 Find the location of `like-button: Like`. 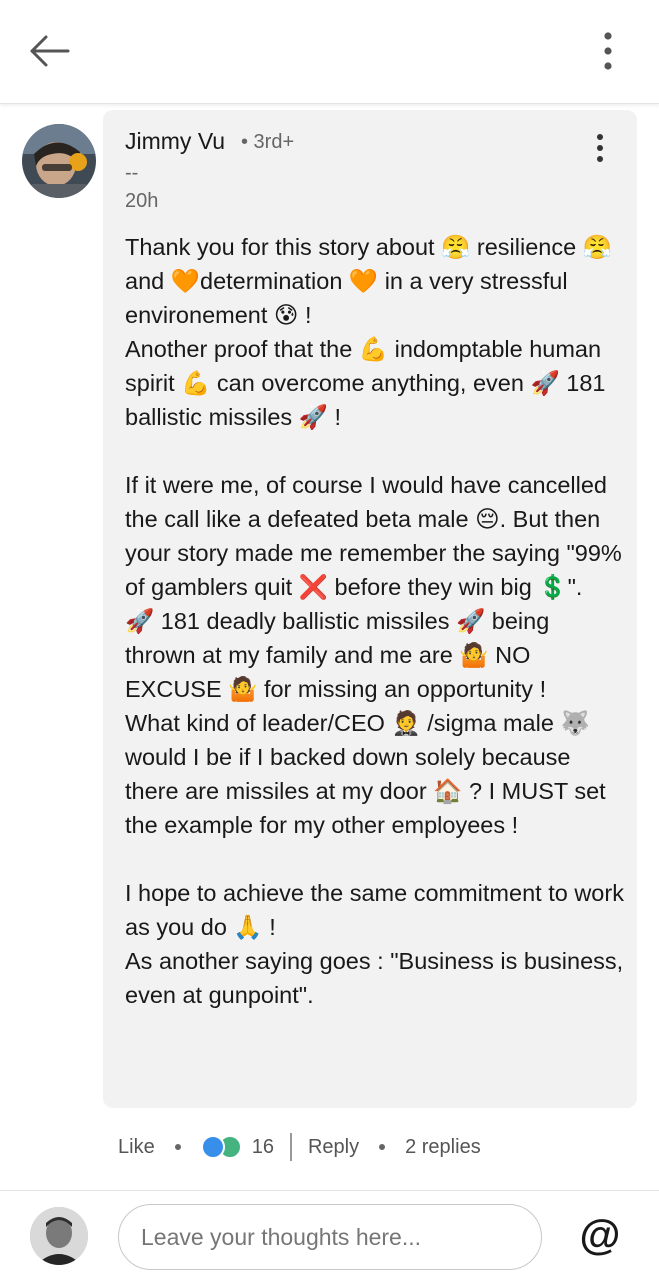

like-button: Like is located at coordinates (136, 1147).